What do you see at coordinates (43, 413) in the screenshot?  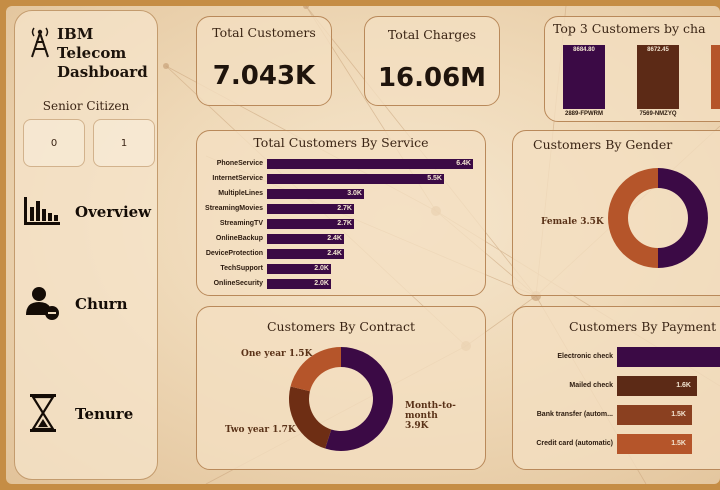 I see `hourglass-icon` at bounding box center [43, 413].